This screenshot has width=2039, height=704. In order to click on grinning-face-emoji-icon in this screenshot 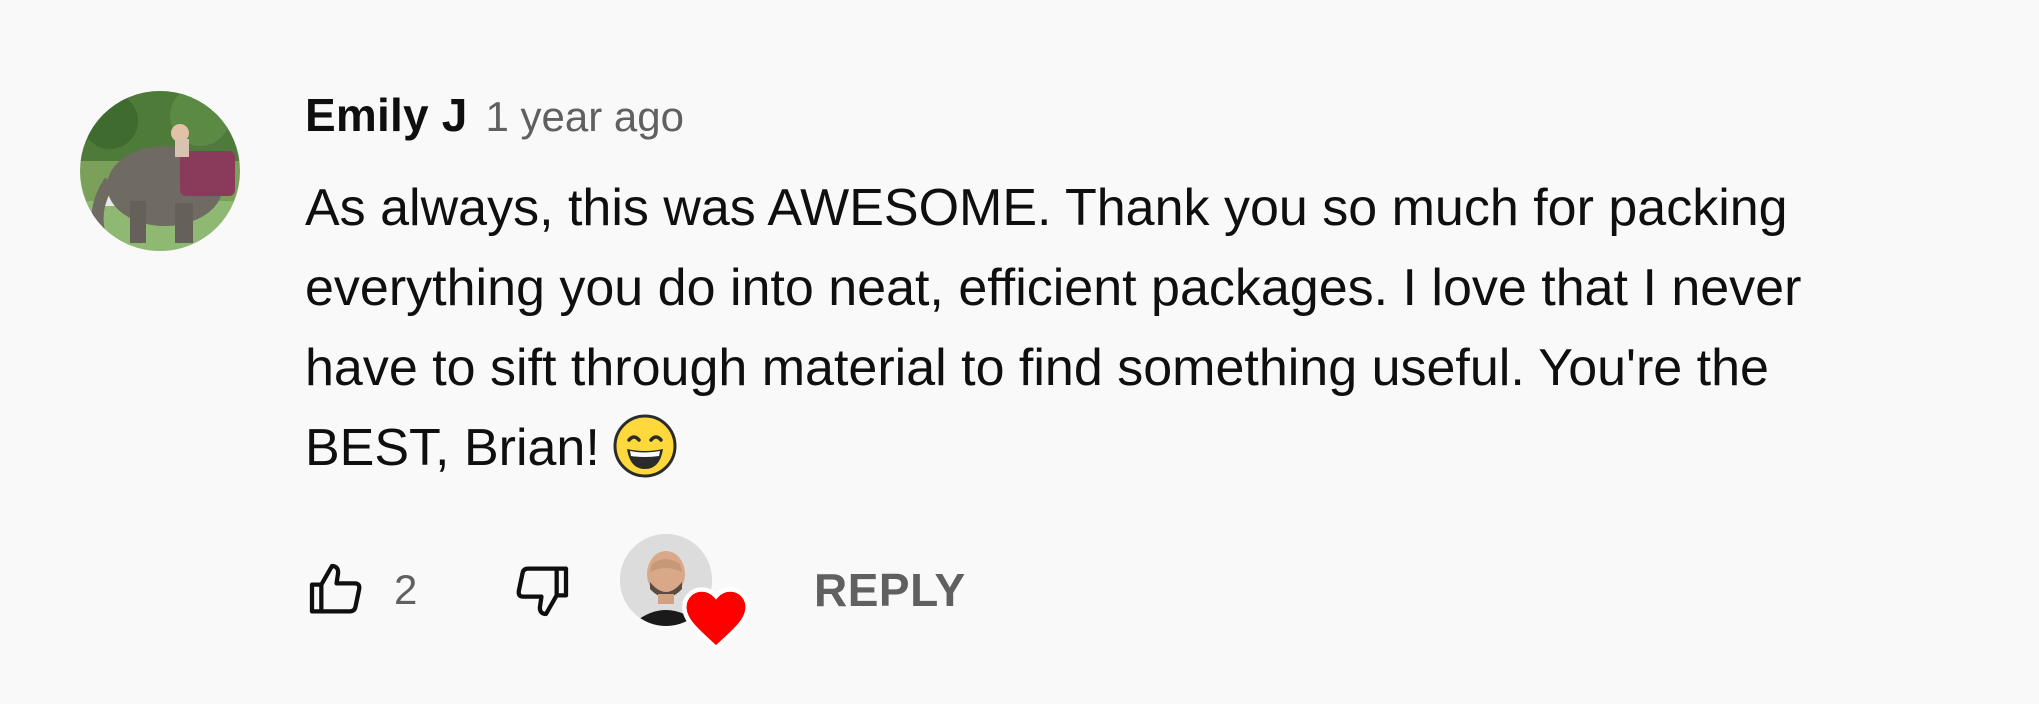, I will do `click(645, 446)`.